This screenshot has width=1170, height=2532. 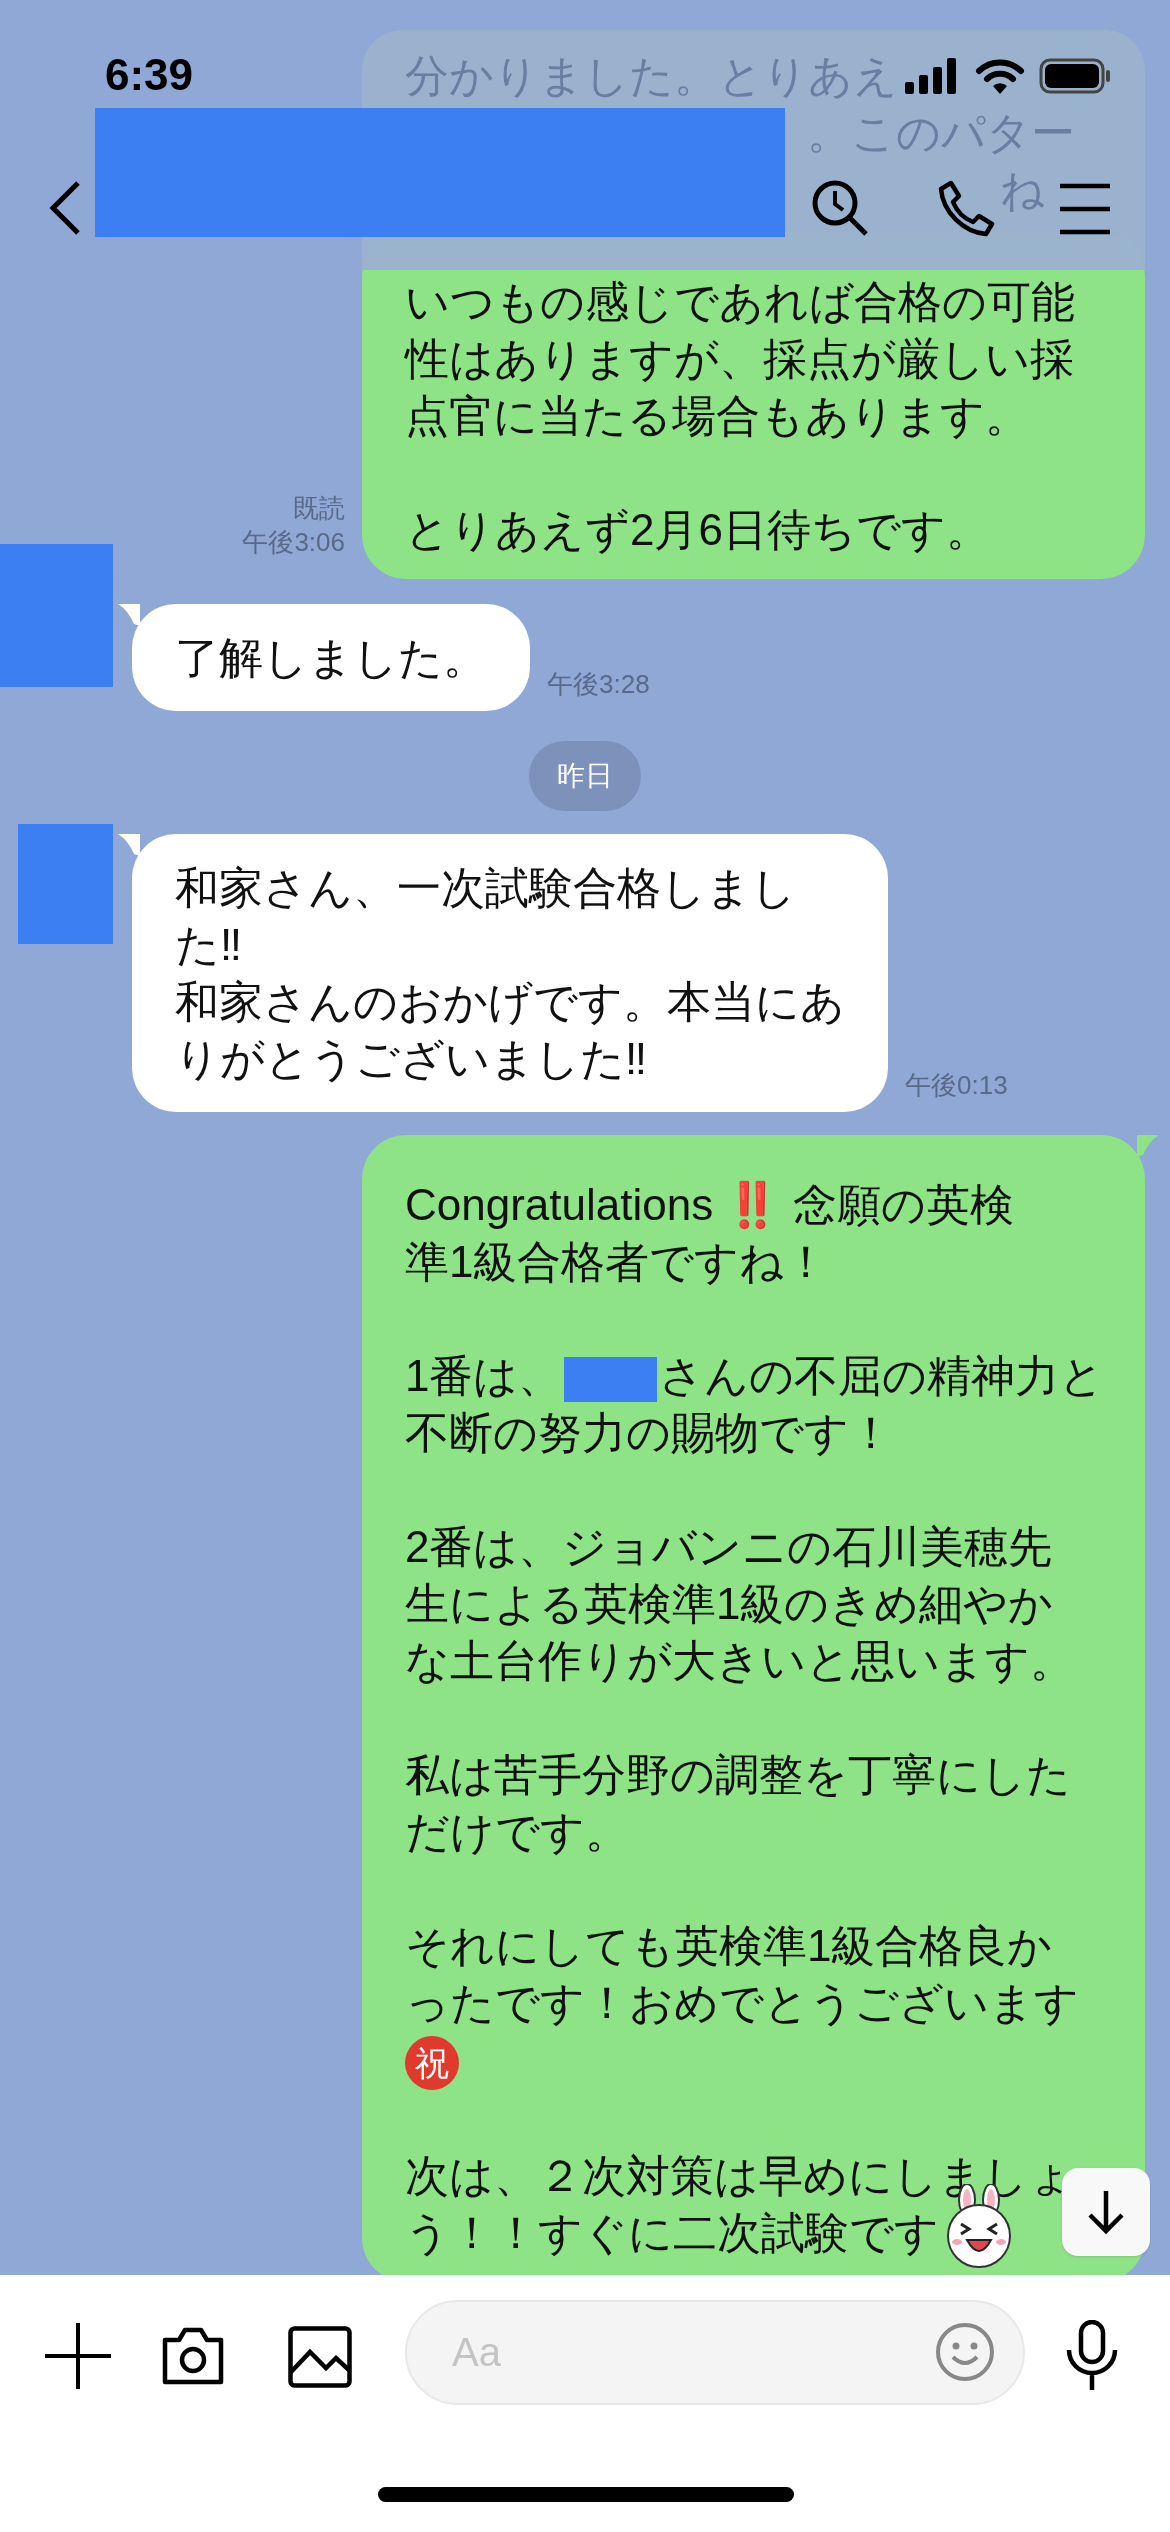 What do you see at coordinates (510, 973) in the screenshot?
I see `message-text: 和家さん、一次試験合格しまし た‼ 和家さんのおかげです。本当にあ りがとうございました‼` at bounding box center [510, 973].